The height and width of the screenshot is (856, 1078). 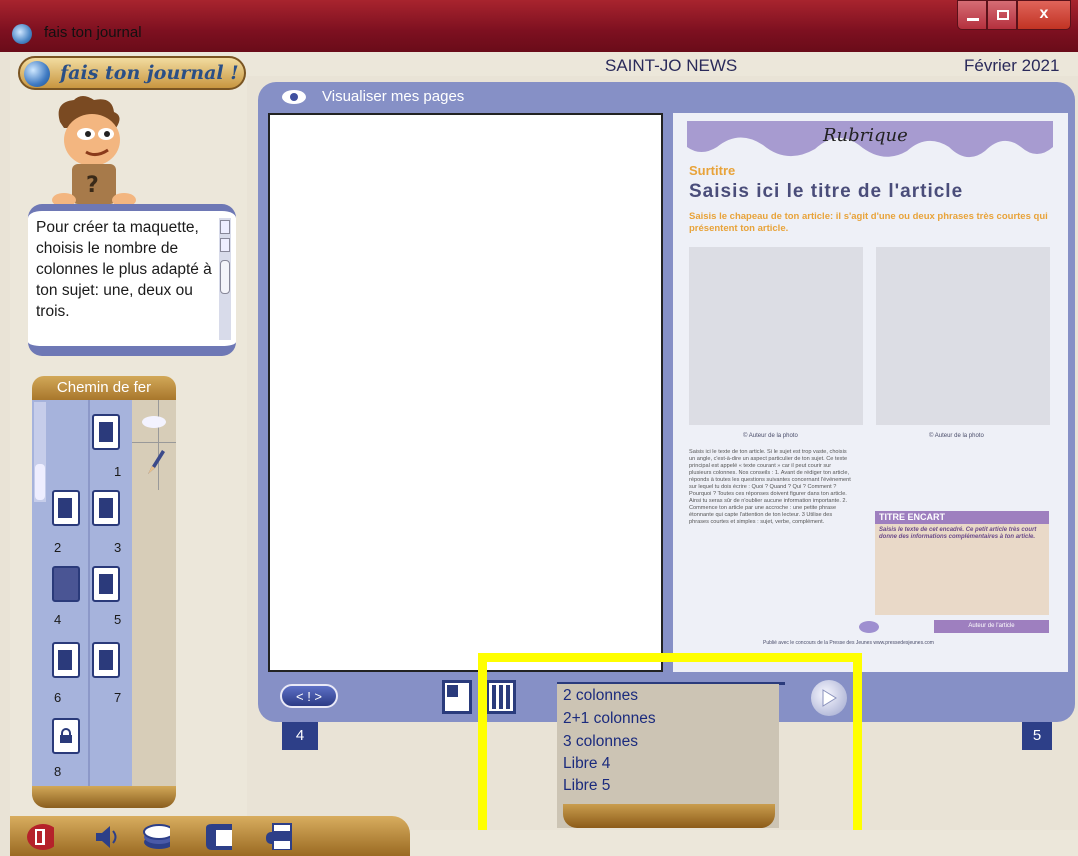 I want to click on window-title: fais ton journal, so click(x=93, y=32).